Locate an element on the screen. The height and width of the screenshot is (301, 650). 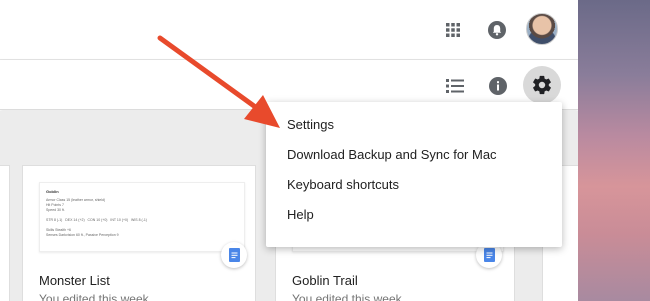
menu-item-download-backup-sync: Download Backup and Sync for Mac is located at coordinates (414, 155).